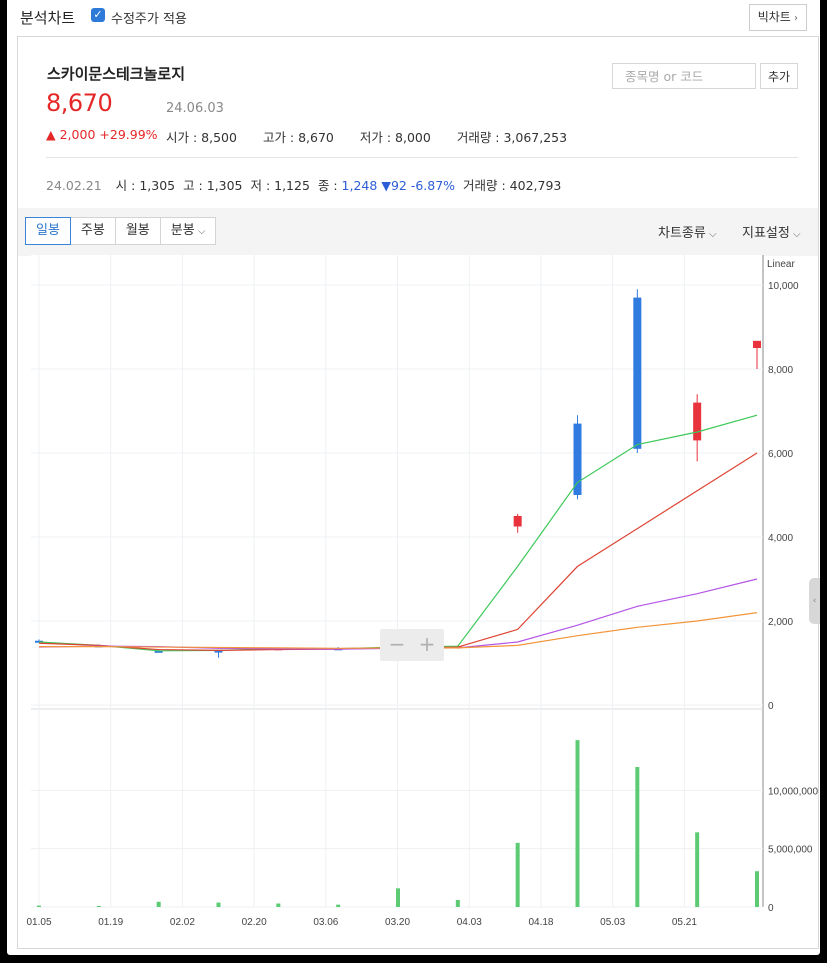 This screenshot has width=827, height=963. I want to click on volume-tick-label: 5,000,000, so click(790, 850).